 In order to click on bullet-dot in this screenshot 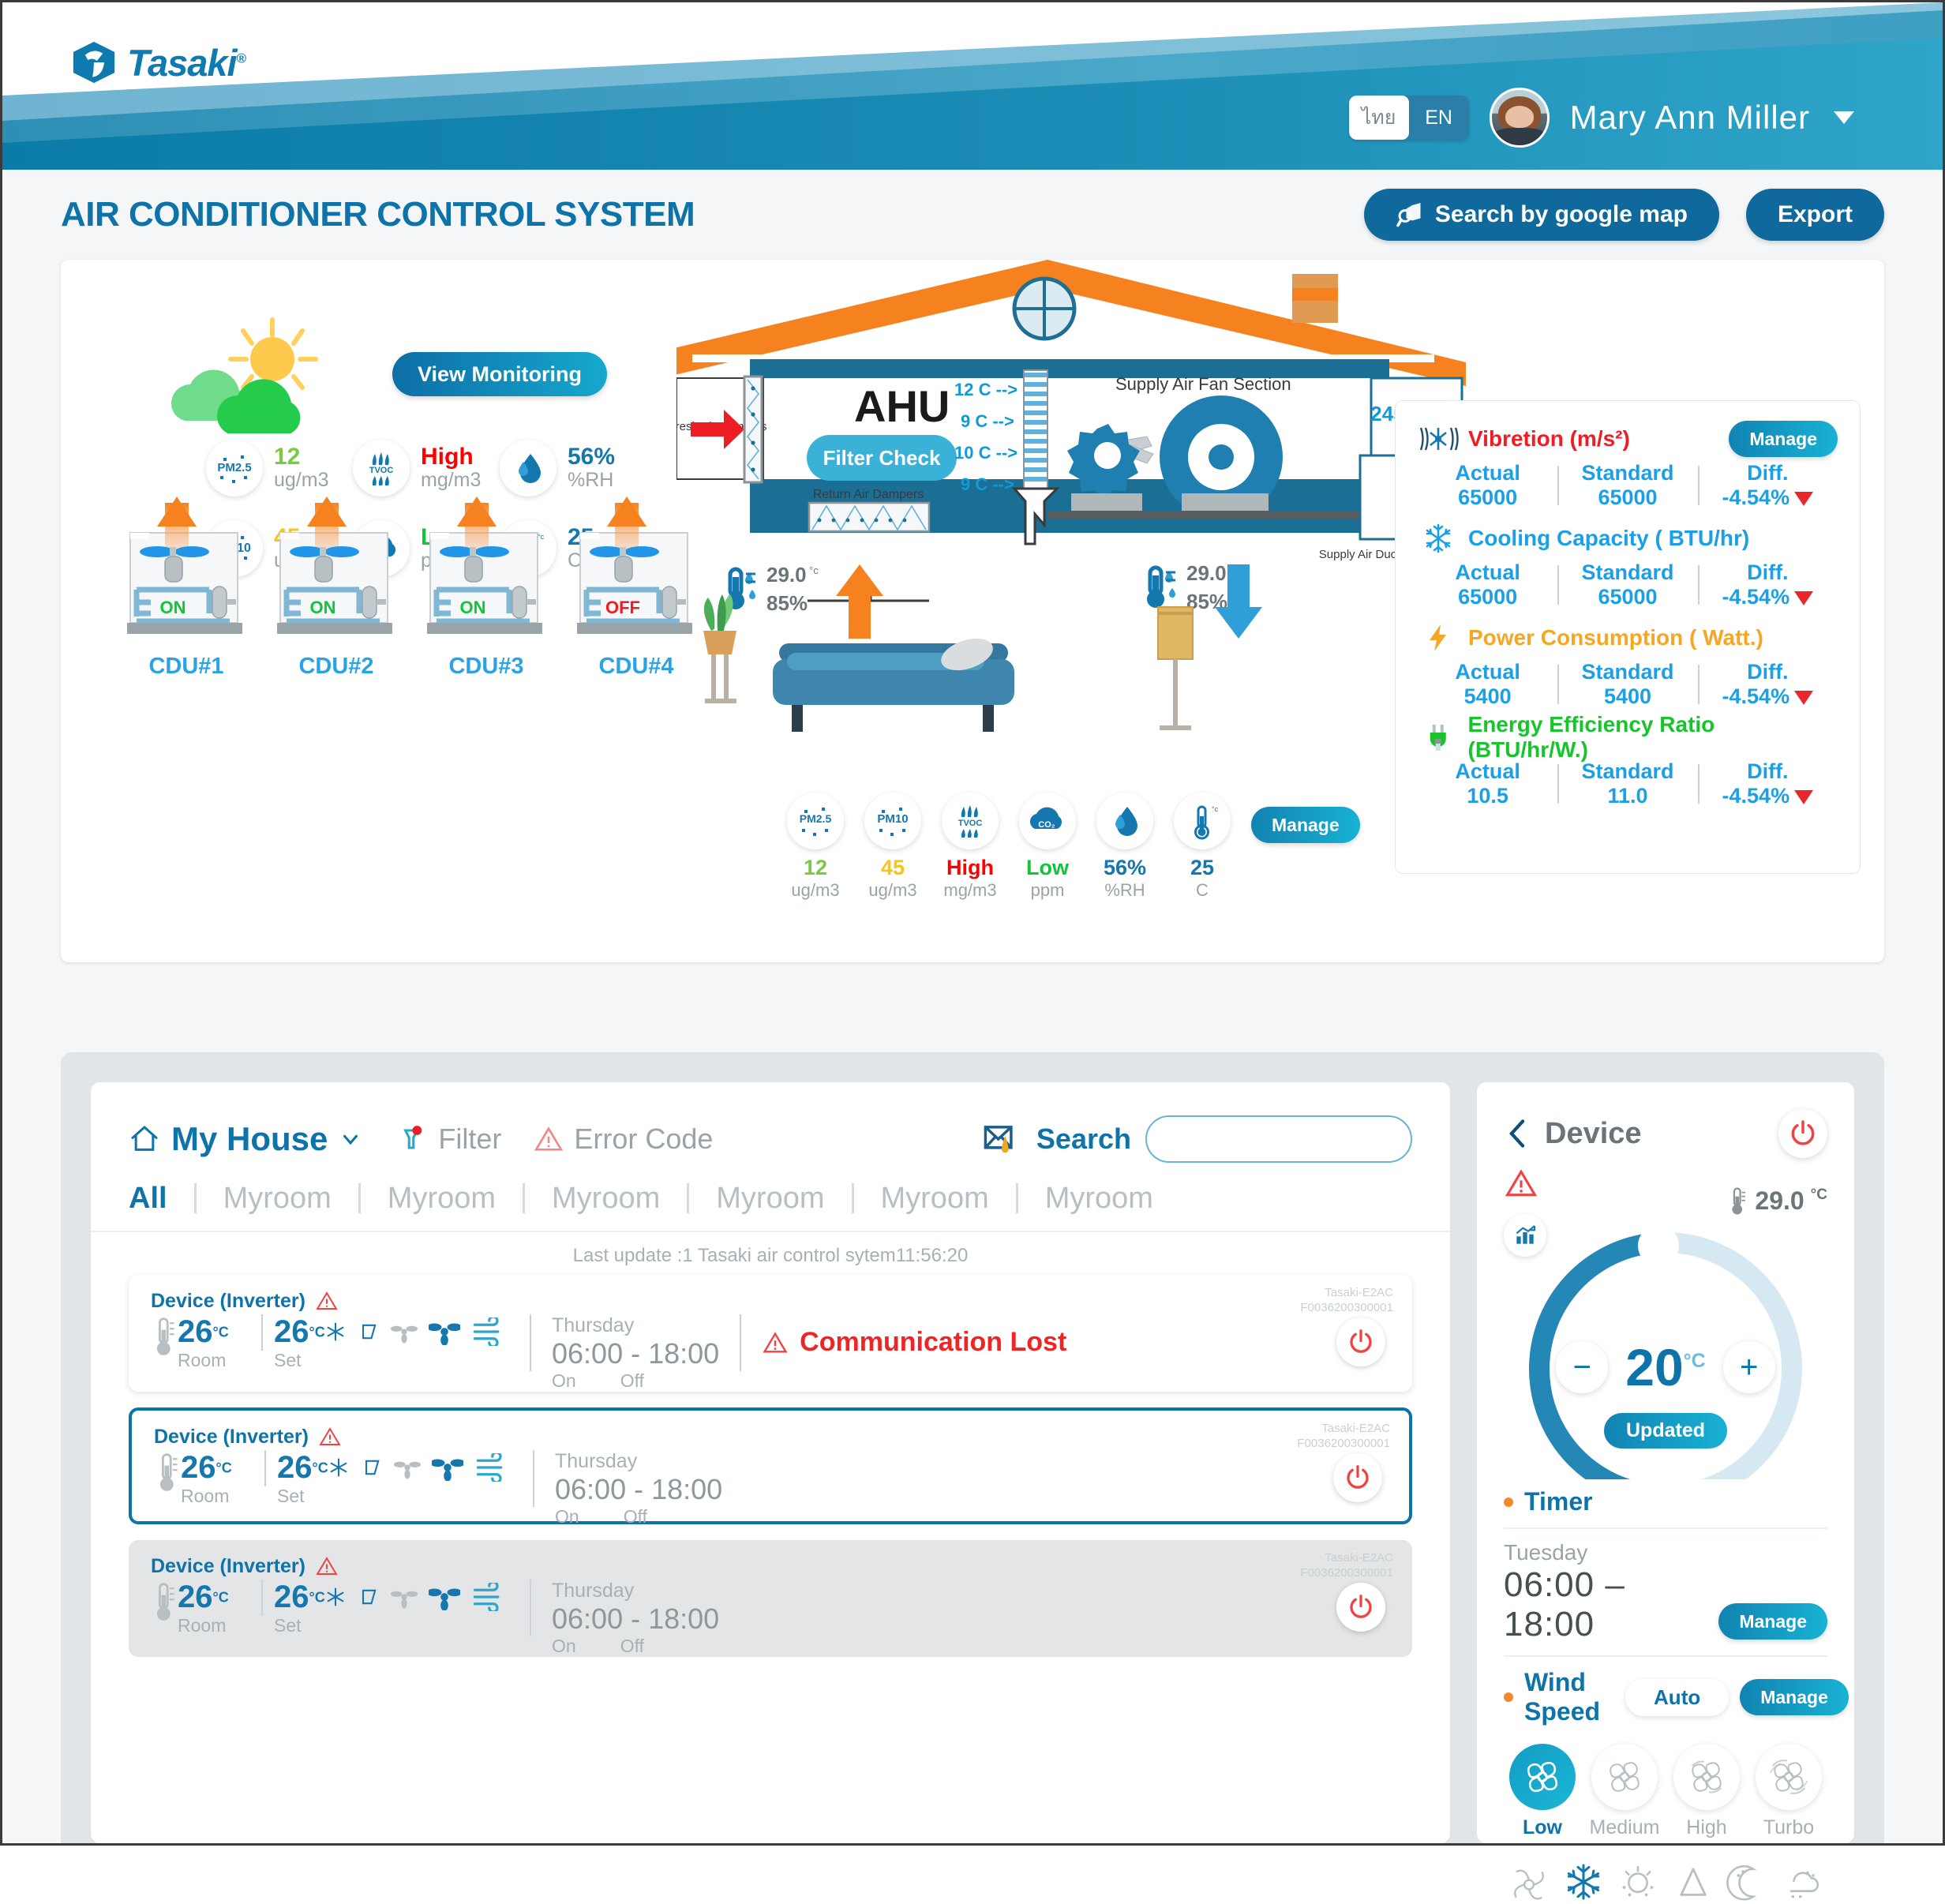, I will do `click(1508, 1697)`.